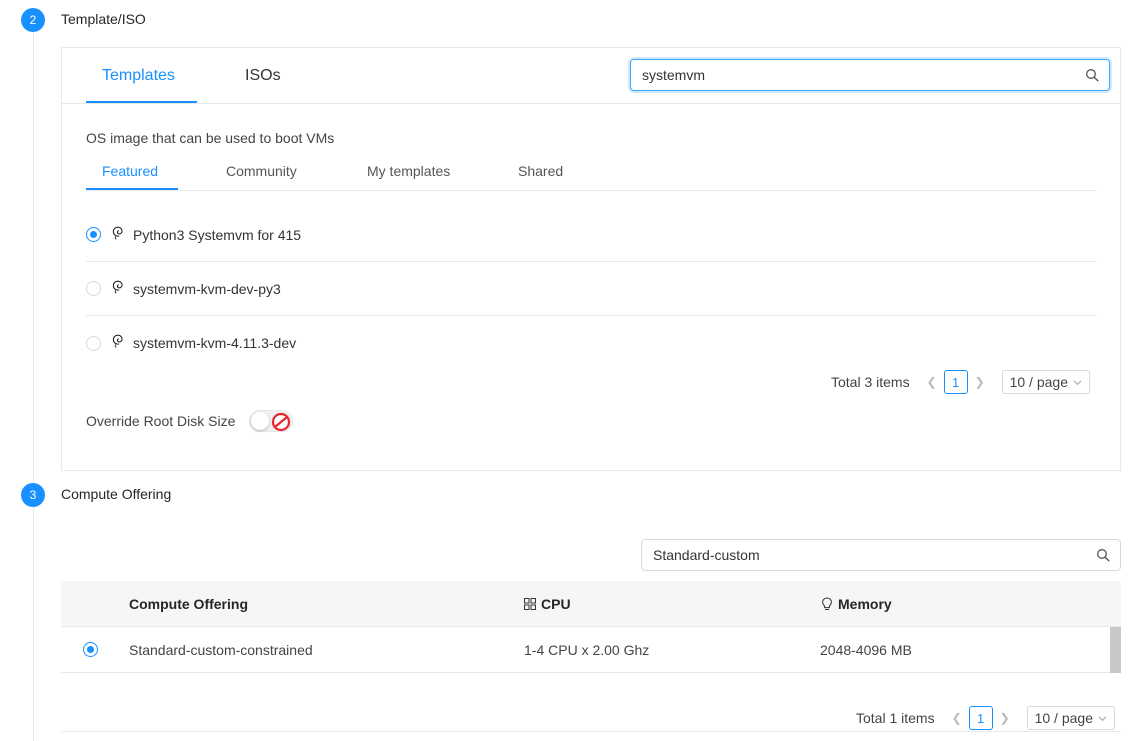 This screenshot has width=1138, height=741. Describe the element at coordinates (870, 382) in the screenshot. I see `pagination-total: Total 3 items` at that location.